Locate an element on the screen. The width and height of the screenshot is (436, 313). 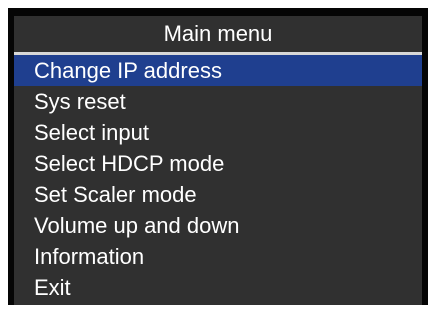
menu-item-select-hdcp-mode: Select HDCP mode is located at coordinates (218, 163).